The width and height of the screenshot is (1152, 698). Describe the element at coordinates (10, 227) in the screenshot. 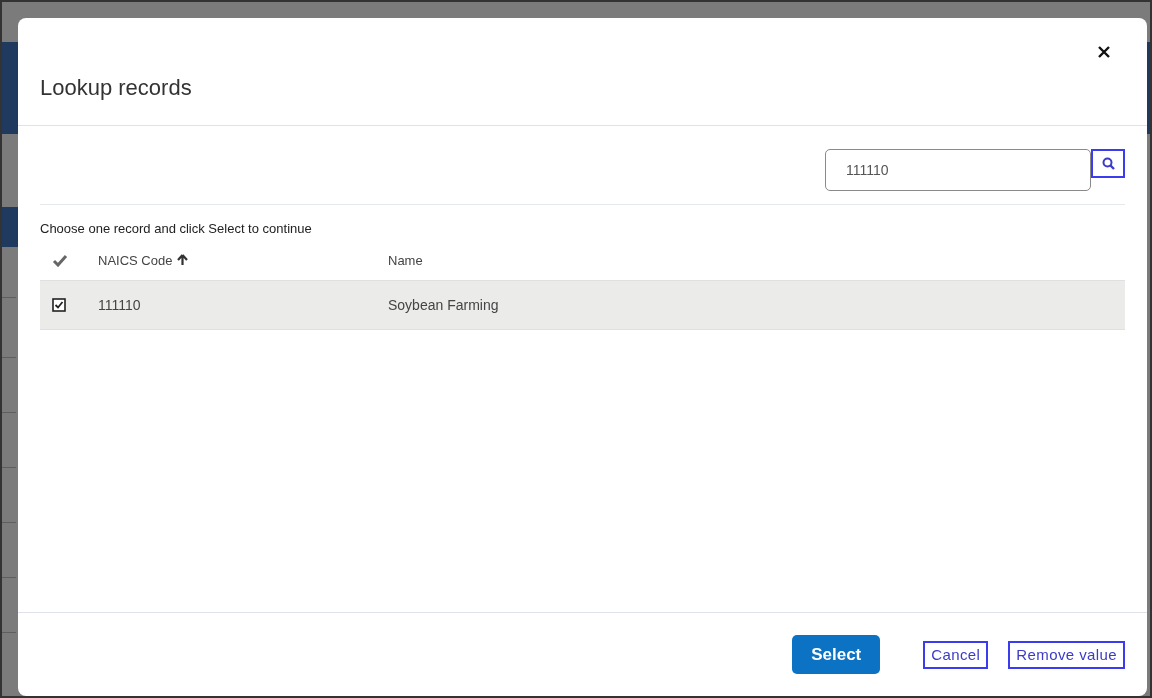

I see `section-bar` at that location.